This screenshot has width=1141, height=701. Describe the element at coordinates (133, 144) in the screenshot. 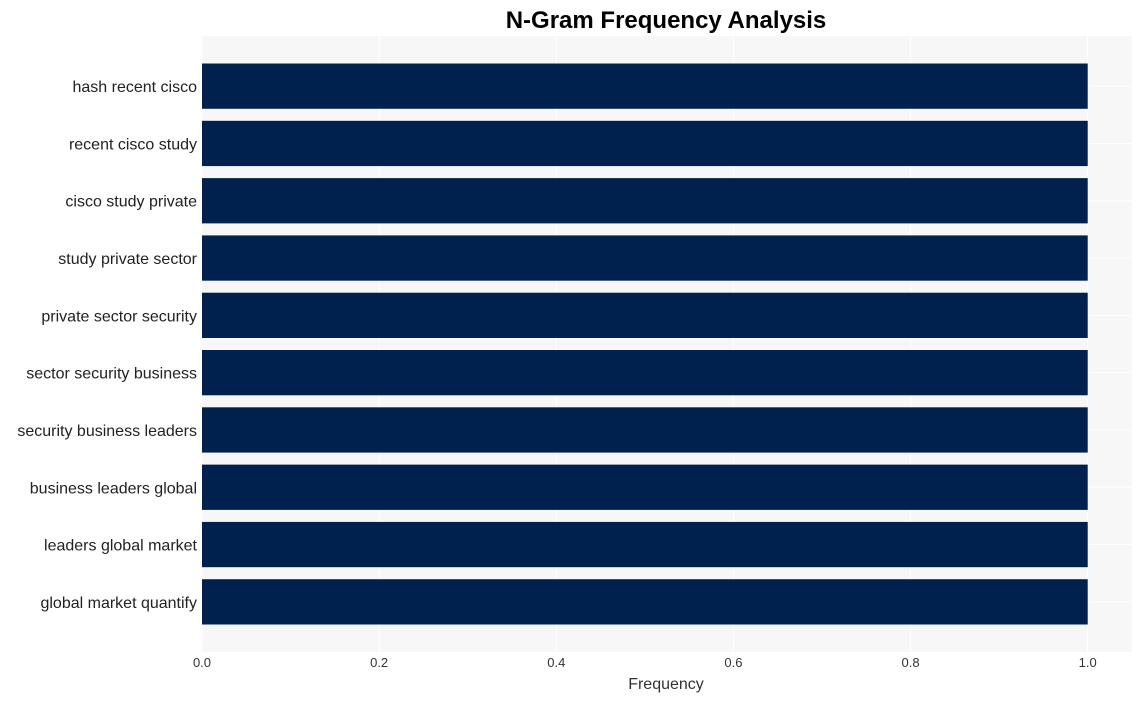

I see `y-tick-label: recent cisco study` at that location.